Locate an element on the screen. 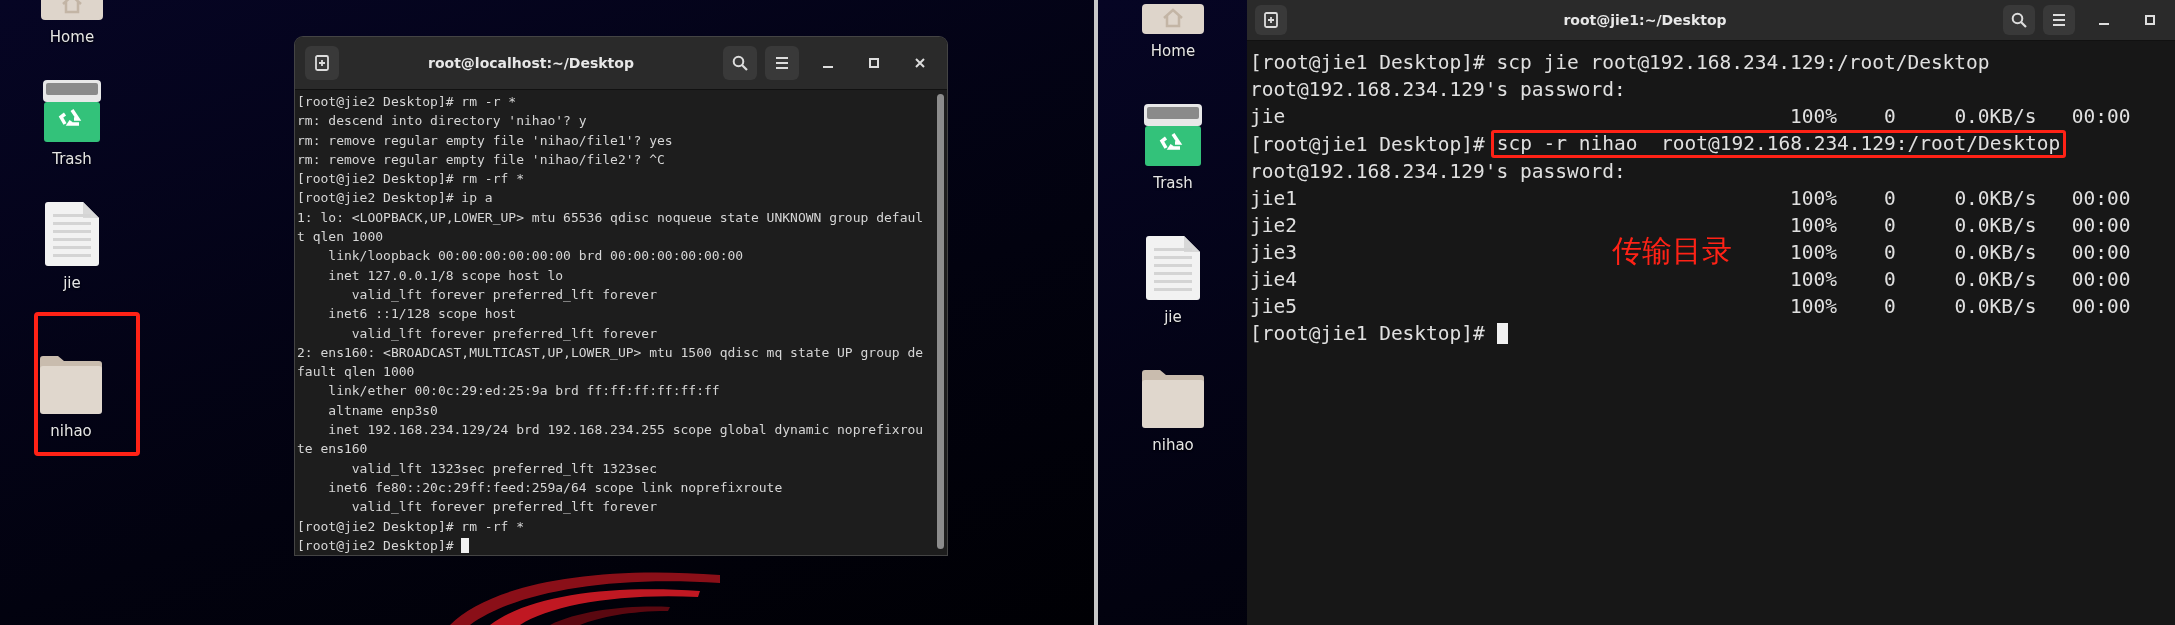 Image resolution: width=2175 pixels, height=625 pixels. file-name: jie2 is located at coordinates (1273, 226).